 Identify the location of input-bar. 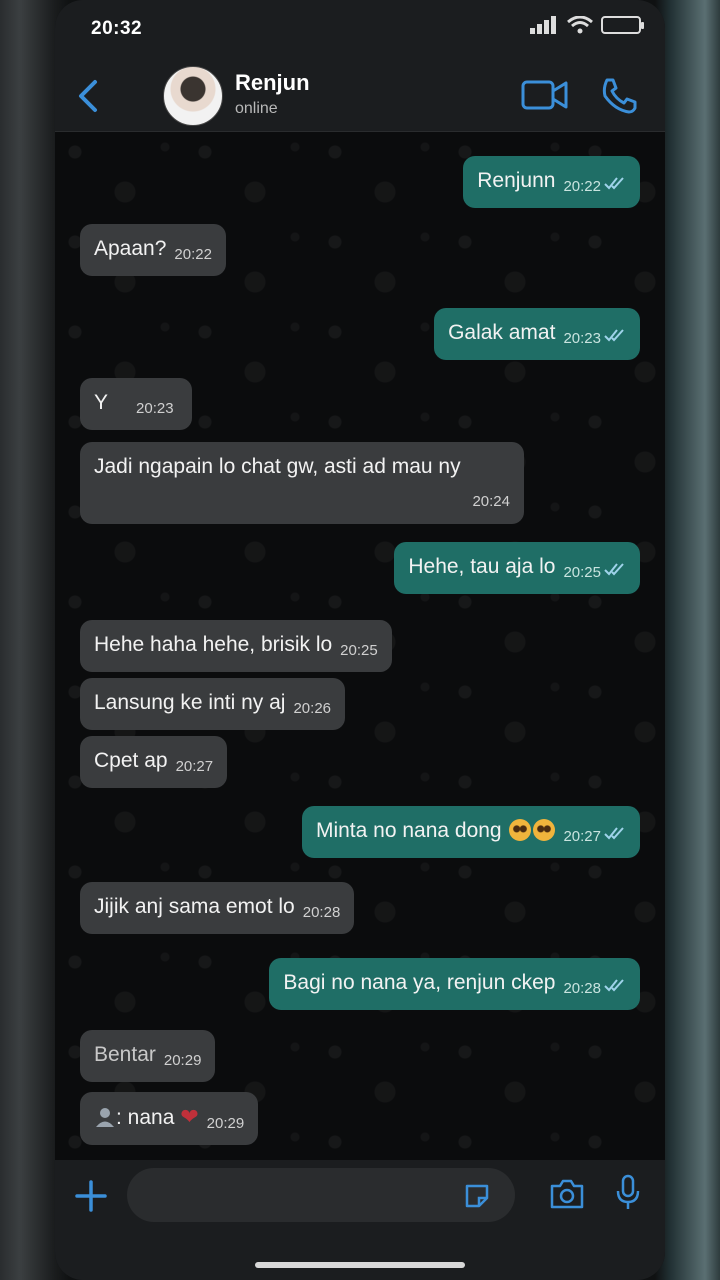
(360, 1220).